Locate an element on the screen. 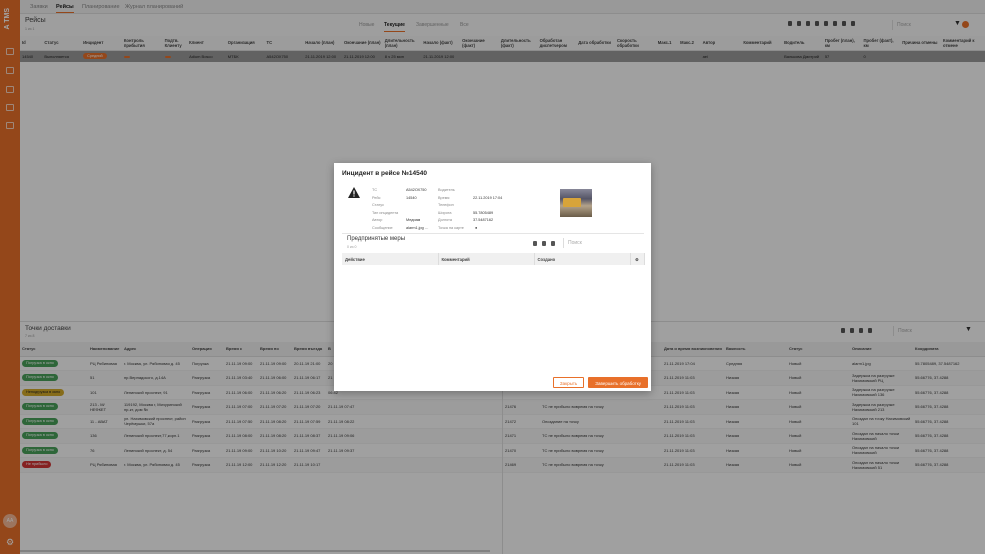  field-label: Тип инцидента is located at coordinates (385, 212).